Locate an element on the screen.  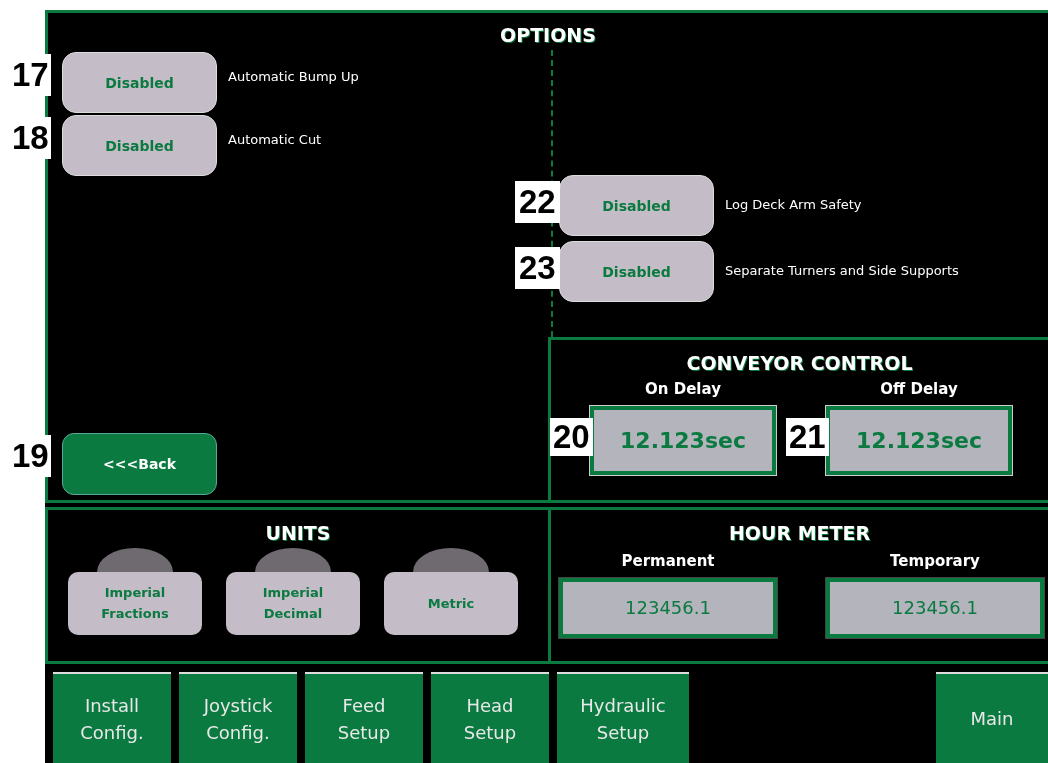
option-label: Log Deck Arm Safety is located at coordinates (793, 204).